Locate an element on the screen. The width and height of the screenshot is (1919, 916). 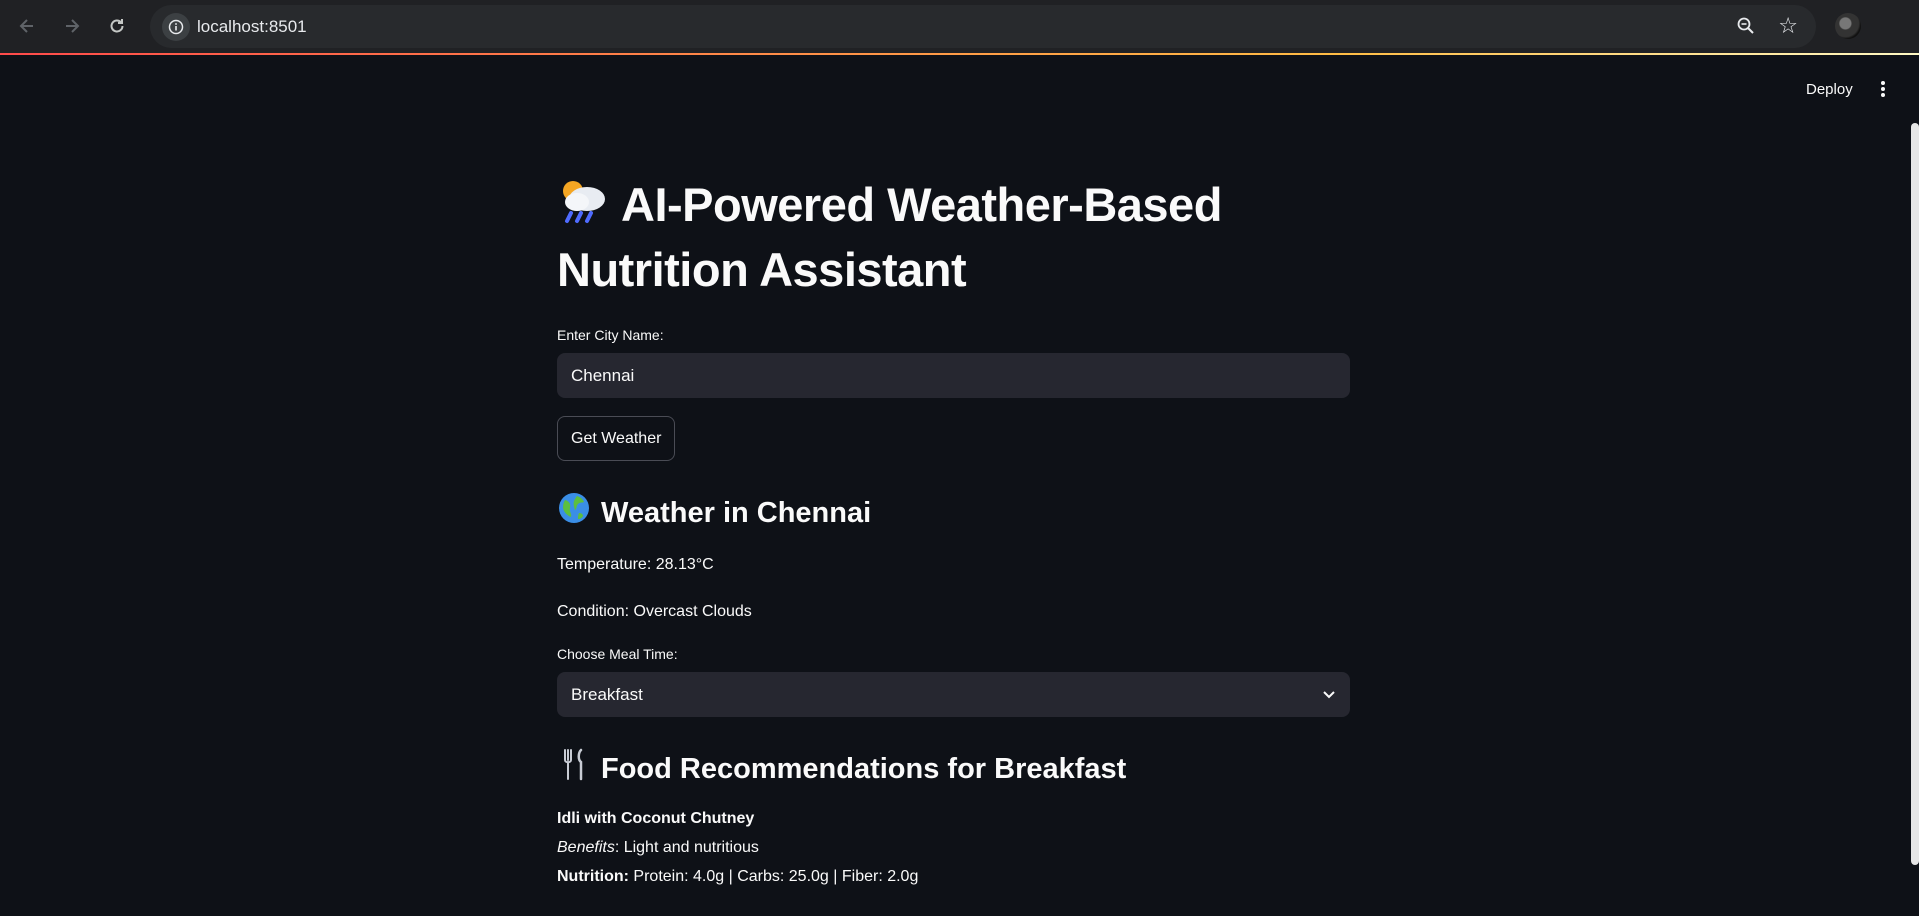
url-text: localhost:8501 is located at coordinates (252, 26).